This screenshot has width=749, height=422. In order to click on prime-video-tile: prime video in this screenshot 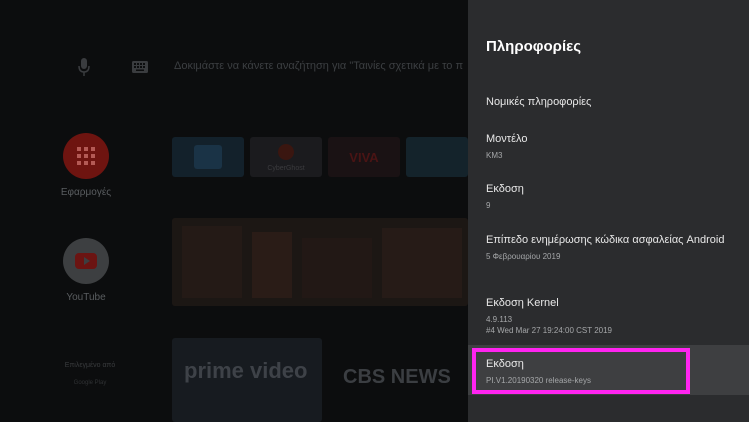, I will do `click(247, 380)`.